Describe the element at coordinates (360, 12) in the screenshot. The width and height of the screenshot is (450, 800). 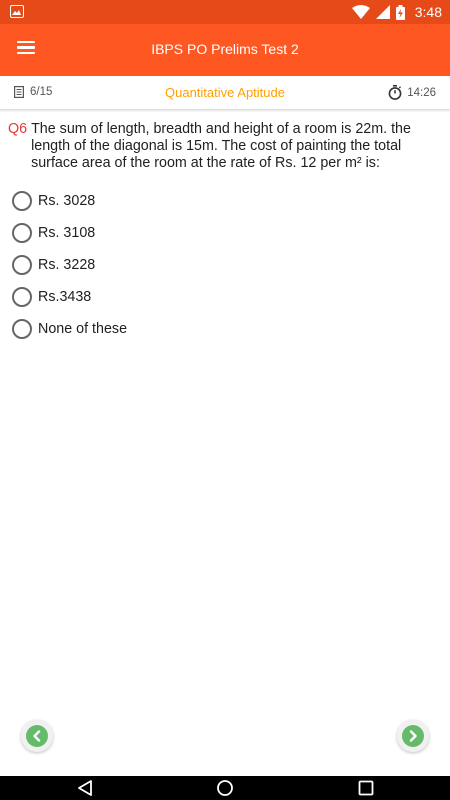
I see `wifi-icon` at that location.